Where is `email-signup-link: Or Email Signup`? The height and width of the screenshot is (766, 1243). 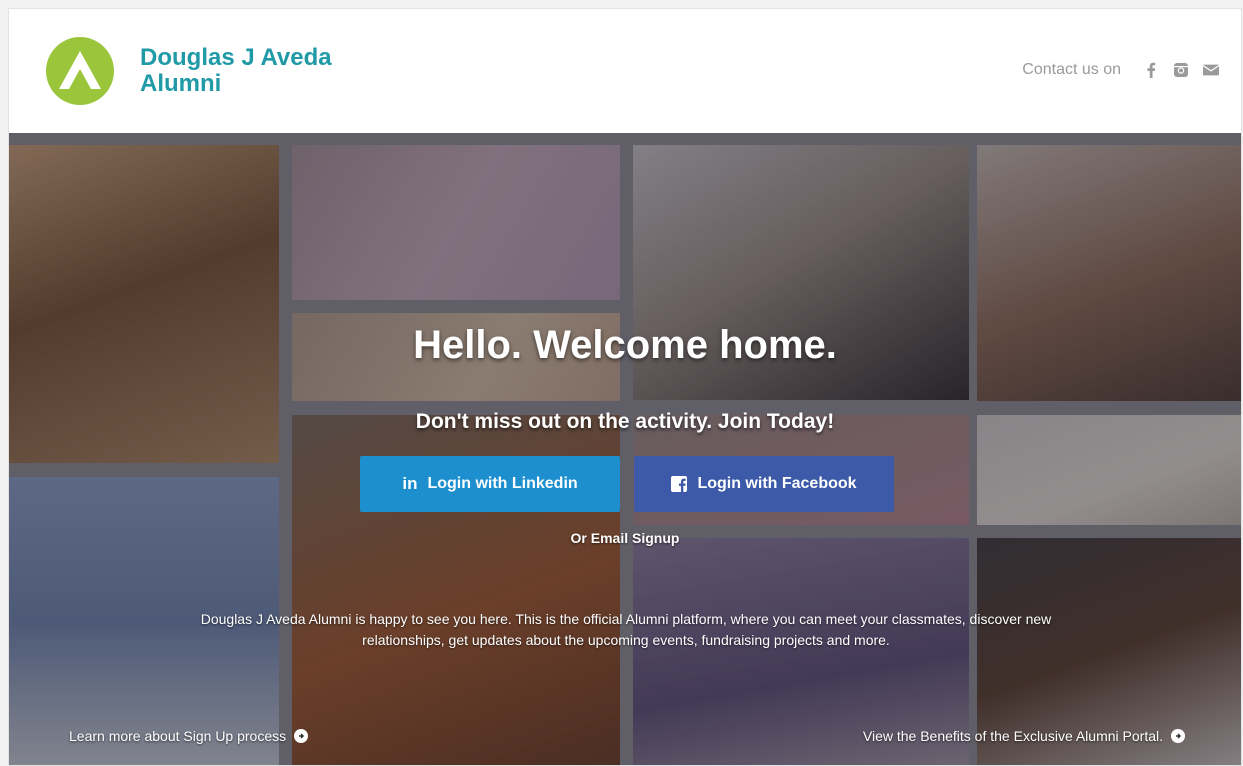
email-signup-link: Or Email Signup is located at coordinates (625, 538).